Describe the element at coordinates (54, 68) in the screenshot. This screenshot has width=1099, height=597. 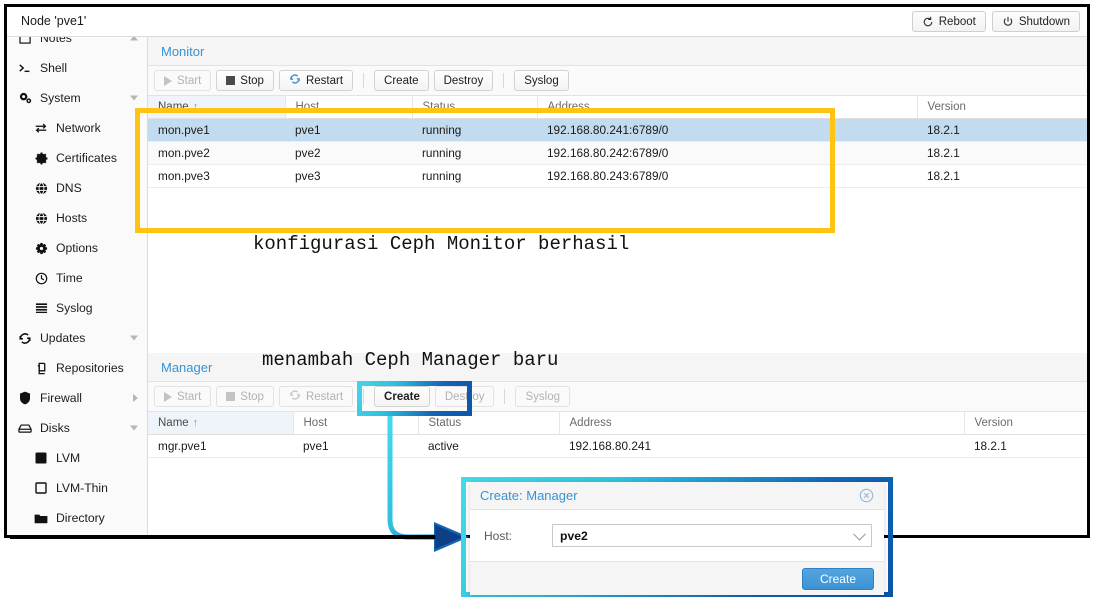
I see `sidebar-item-label: Shell` at that location.